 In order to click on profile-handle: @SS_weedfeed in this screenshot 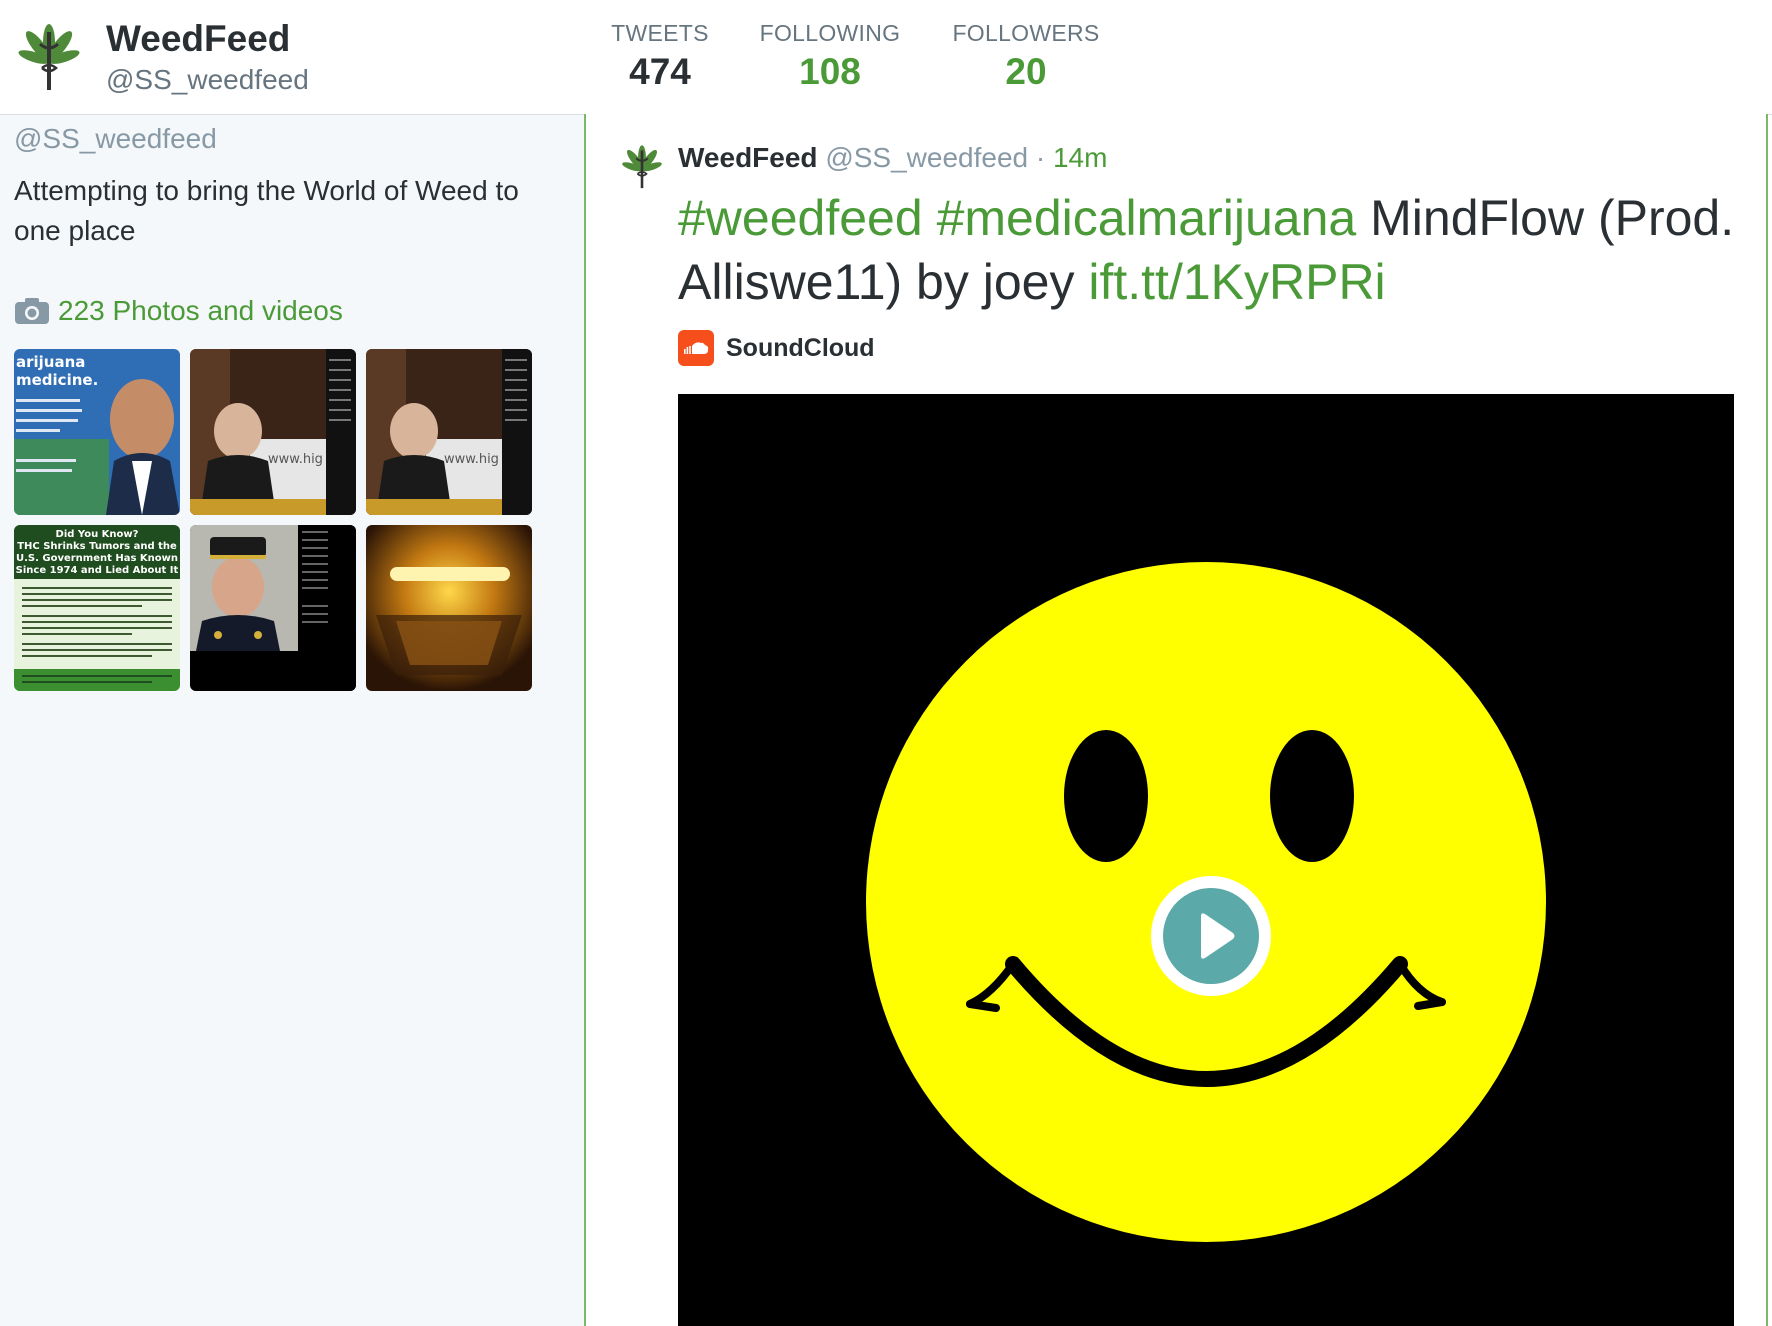, I will do `click(207, 79)`.